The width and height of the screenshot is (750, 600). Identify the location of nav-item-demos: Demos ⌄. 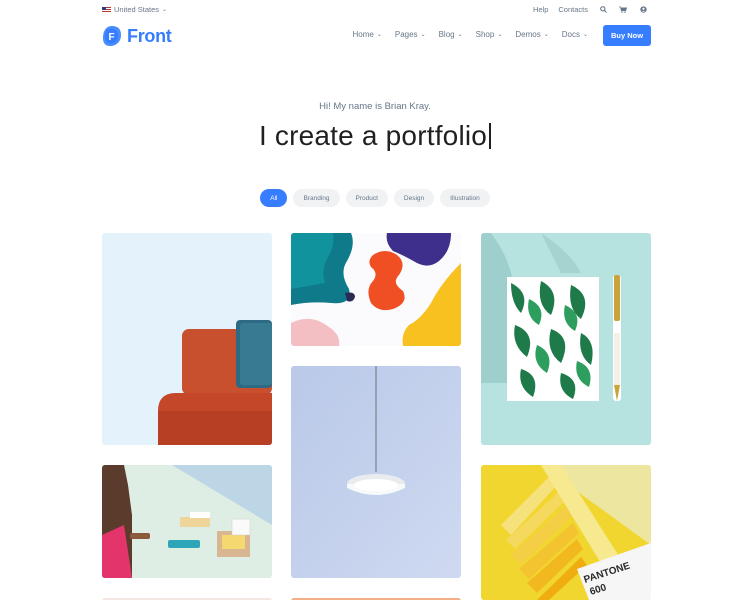
(531, 34).